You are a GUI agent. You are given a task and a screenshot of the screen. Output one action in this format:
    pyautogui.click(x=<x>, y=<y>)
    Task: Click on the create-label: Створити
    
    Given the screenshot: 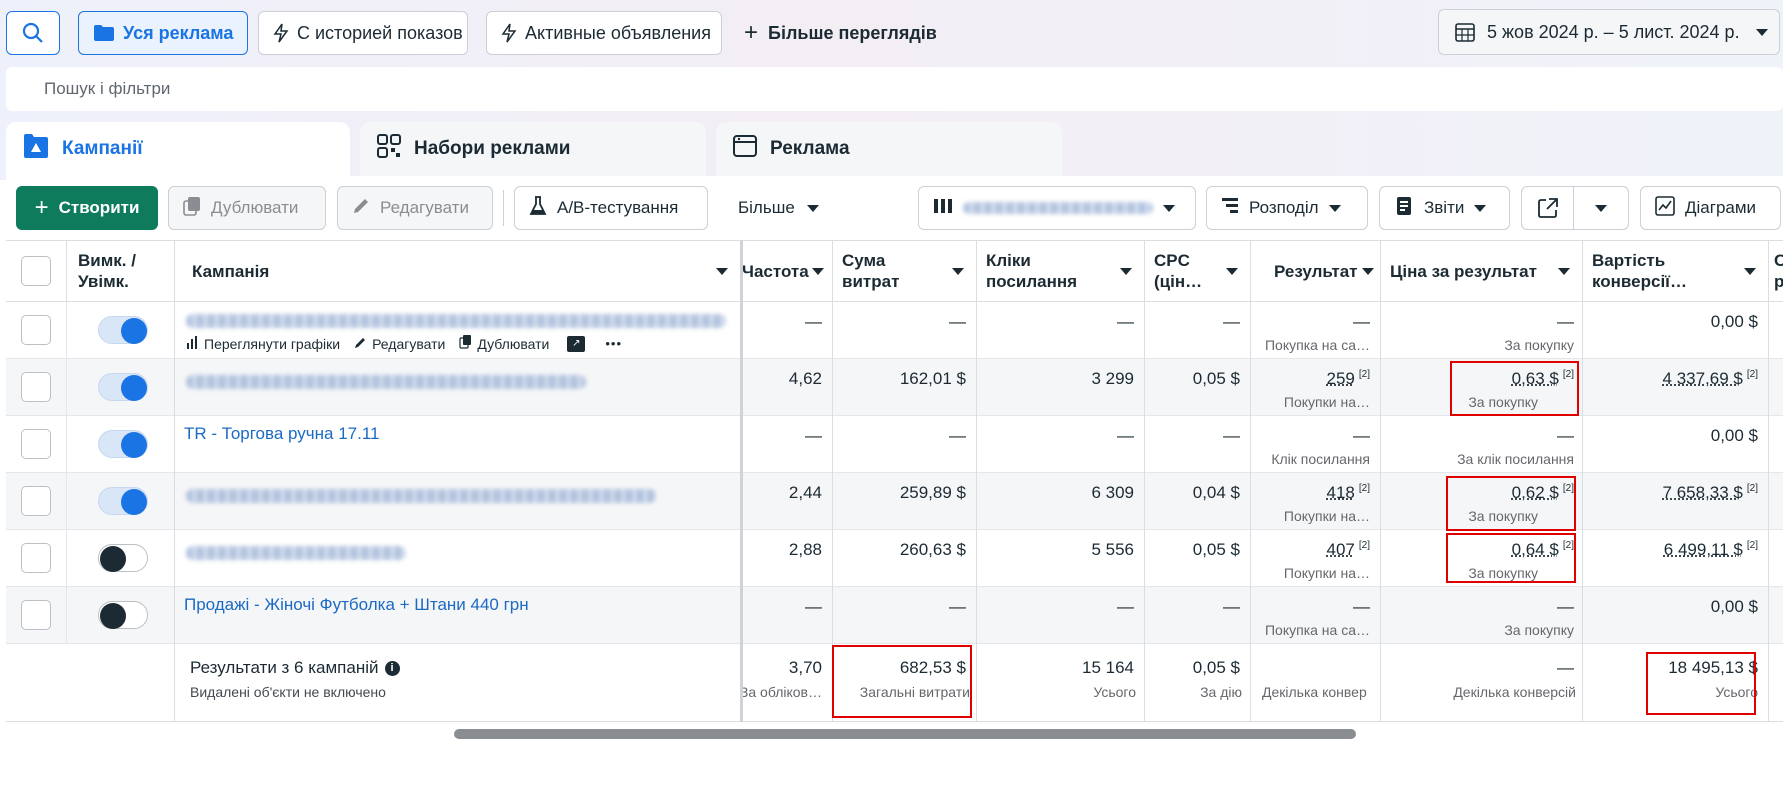 What is the action you would take?
    pyautogui.click(x=99, y=207)
    